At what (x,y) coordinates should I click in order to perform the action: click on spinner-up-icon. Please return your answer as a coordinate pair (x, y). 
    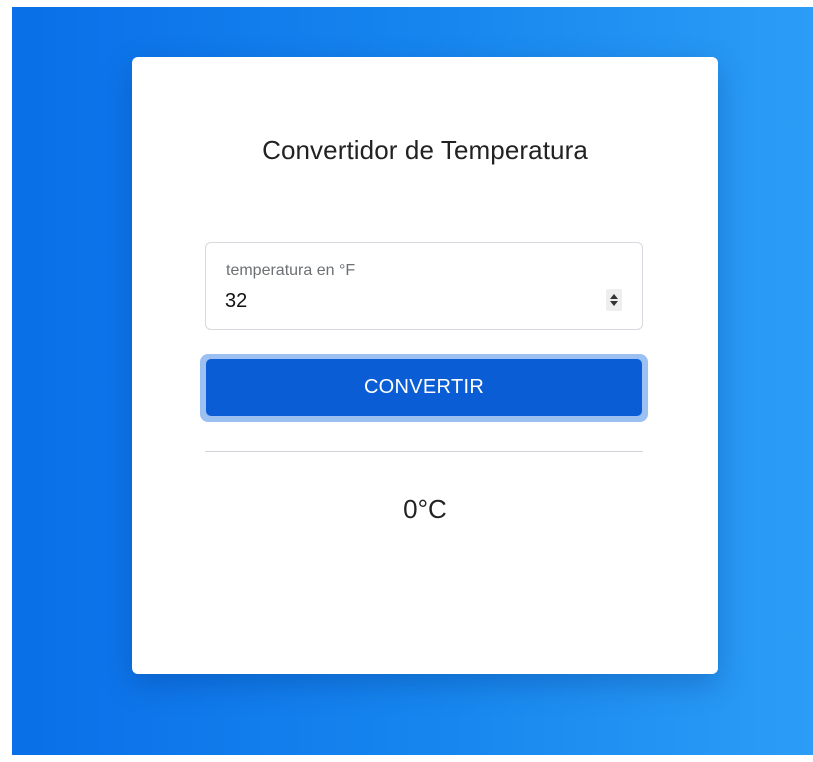
    Looking at the image, I should click on (614, 296).